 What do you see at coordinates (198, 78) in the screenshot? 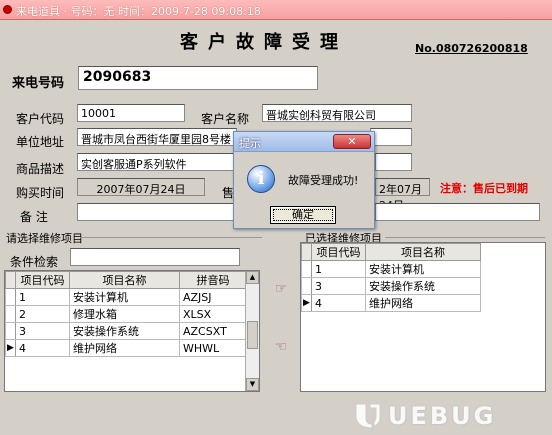
I see `caller-number-field: 2090683` at bounding box center [198, 78].